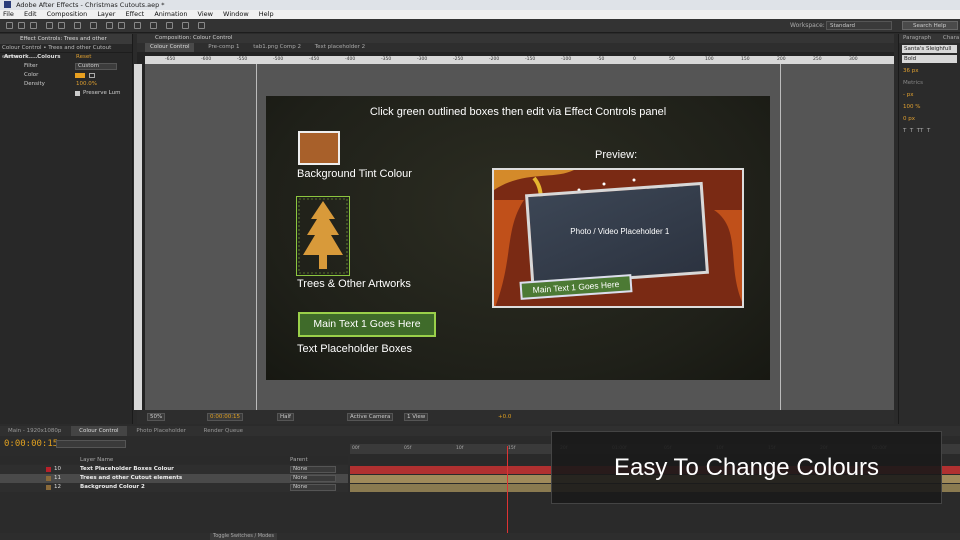 The height and width of the screenshot is (540, 960). Describe the element at coordinates (285, 417) in the screenshot. I see `resolution-dropdown: Half` at that location.